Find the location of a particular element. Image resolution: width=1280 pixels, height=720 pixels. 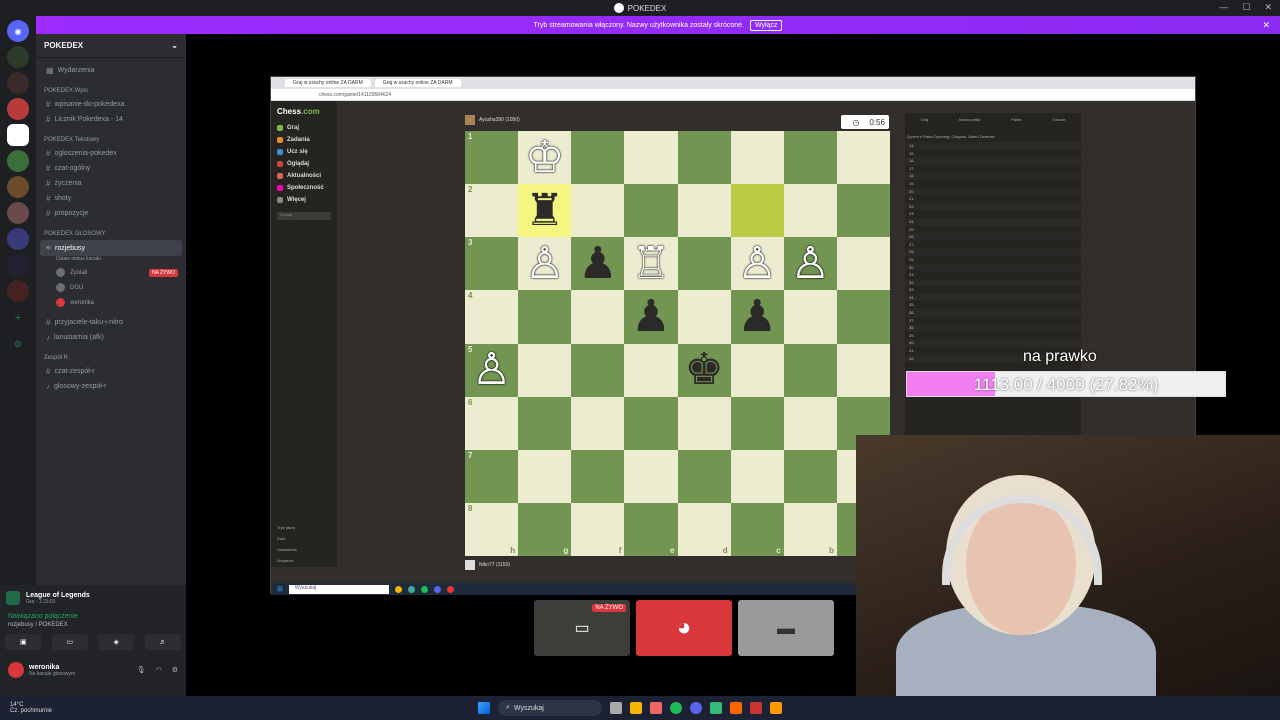

move-row: 36. is located at coordinates (993, 313).